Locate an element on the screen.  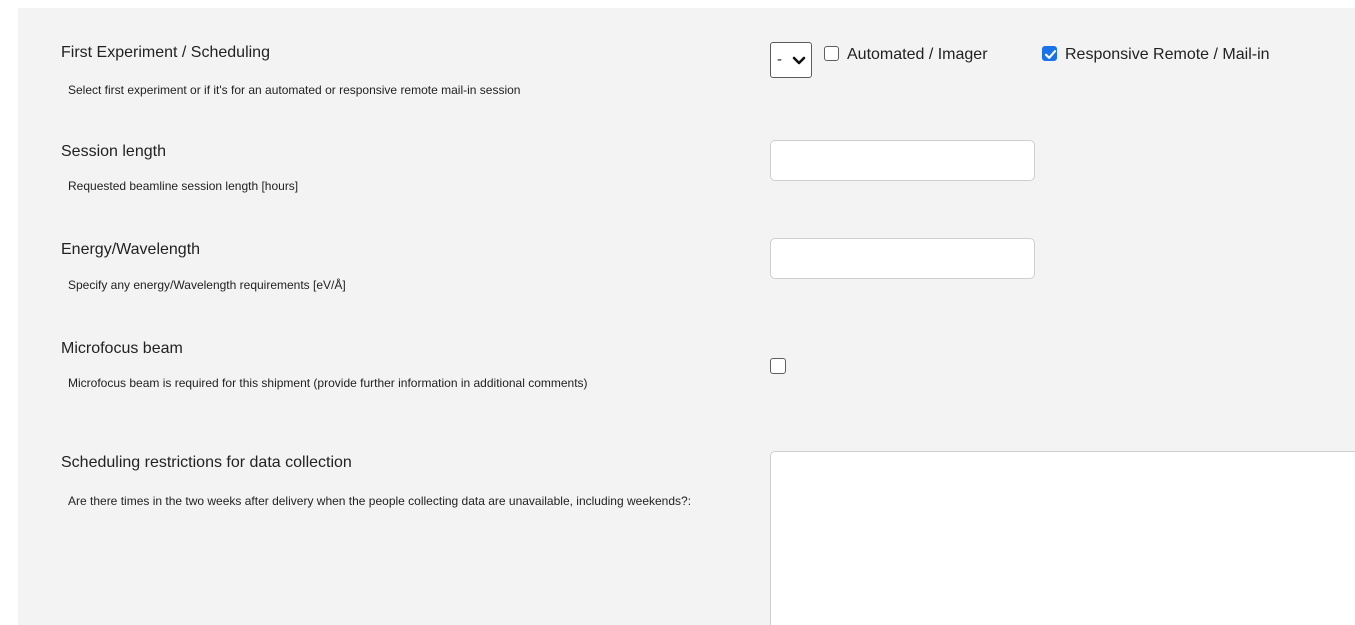
first-experiment-label: First Experiment / Scheduling is located at coordinates (165, 52).